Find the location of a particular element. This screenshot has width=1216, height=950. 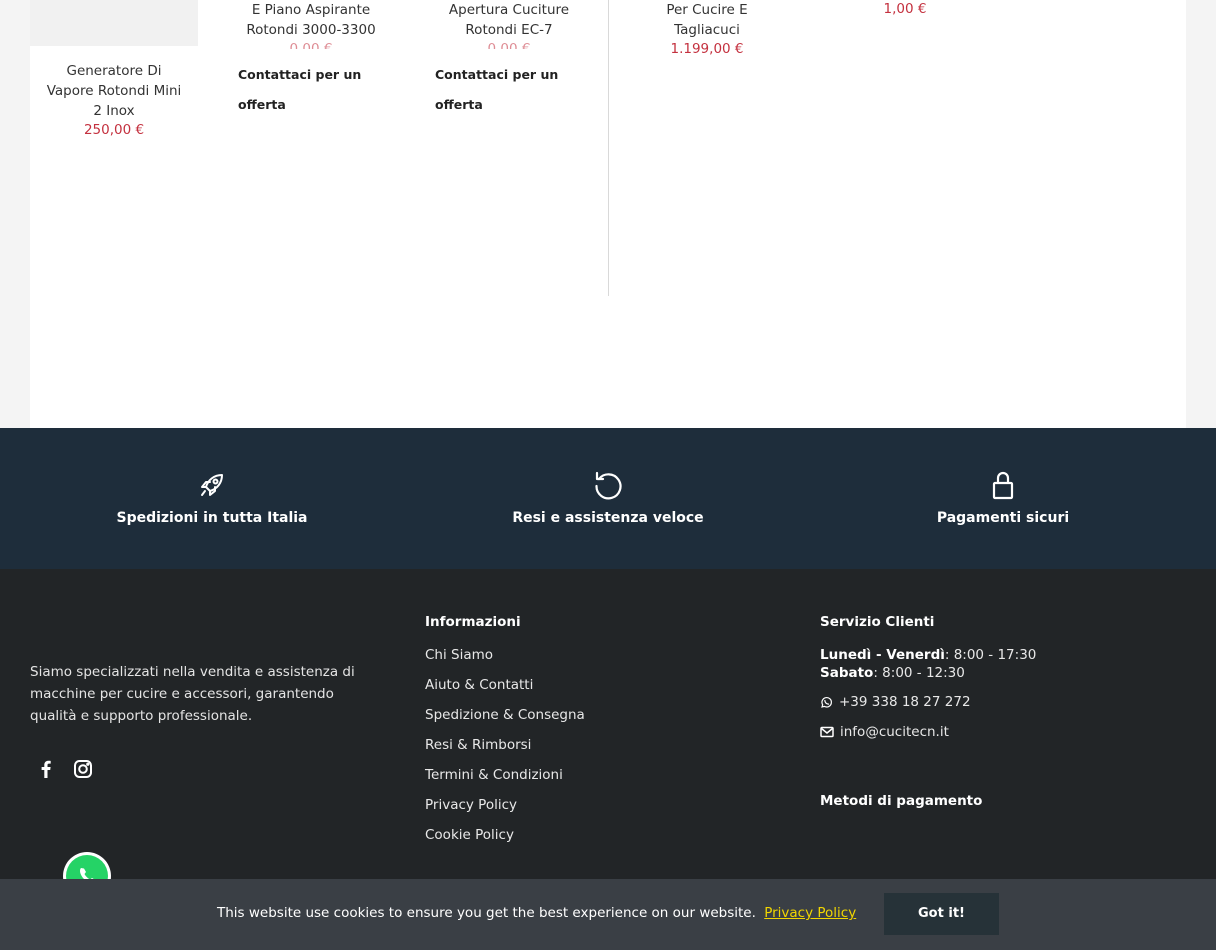

footer-link-privacy: Privacy Policy is located at coordinates (505, 810).